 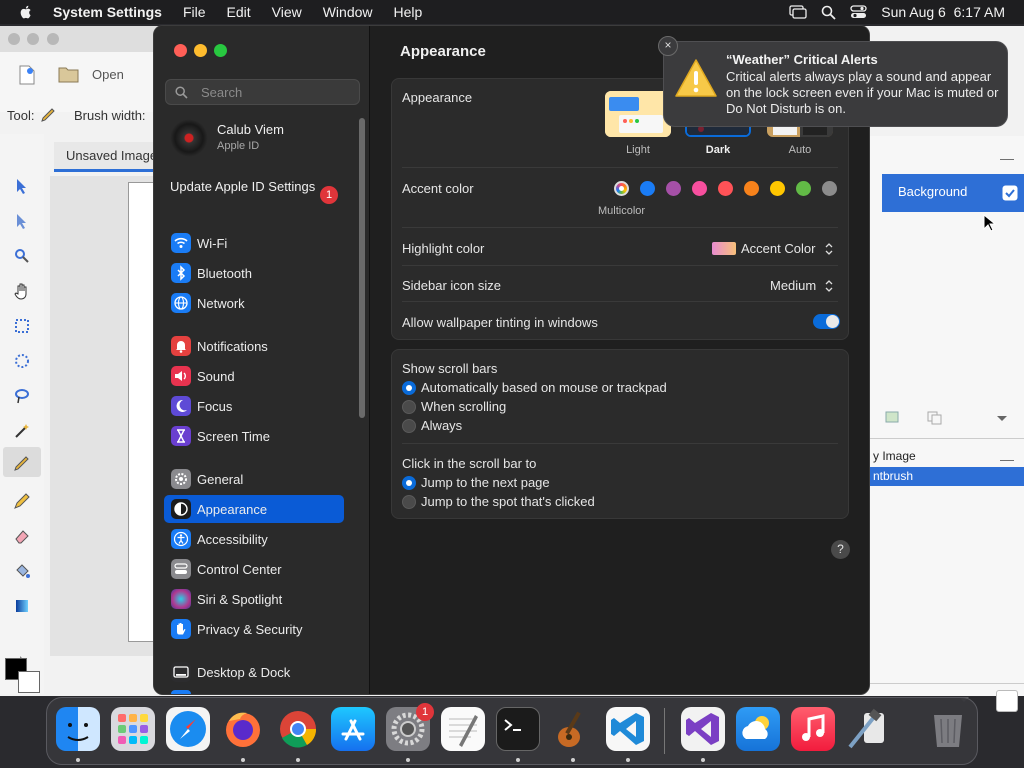 What do you see at coordinates (699, 188) in the screenshot?
I see `accent-swatch-pink` at bounding box center [699, 188].